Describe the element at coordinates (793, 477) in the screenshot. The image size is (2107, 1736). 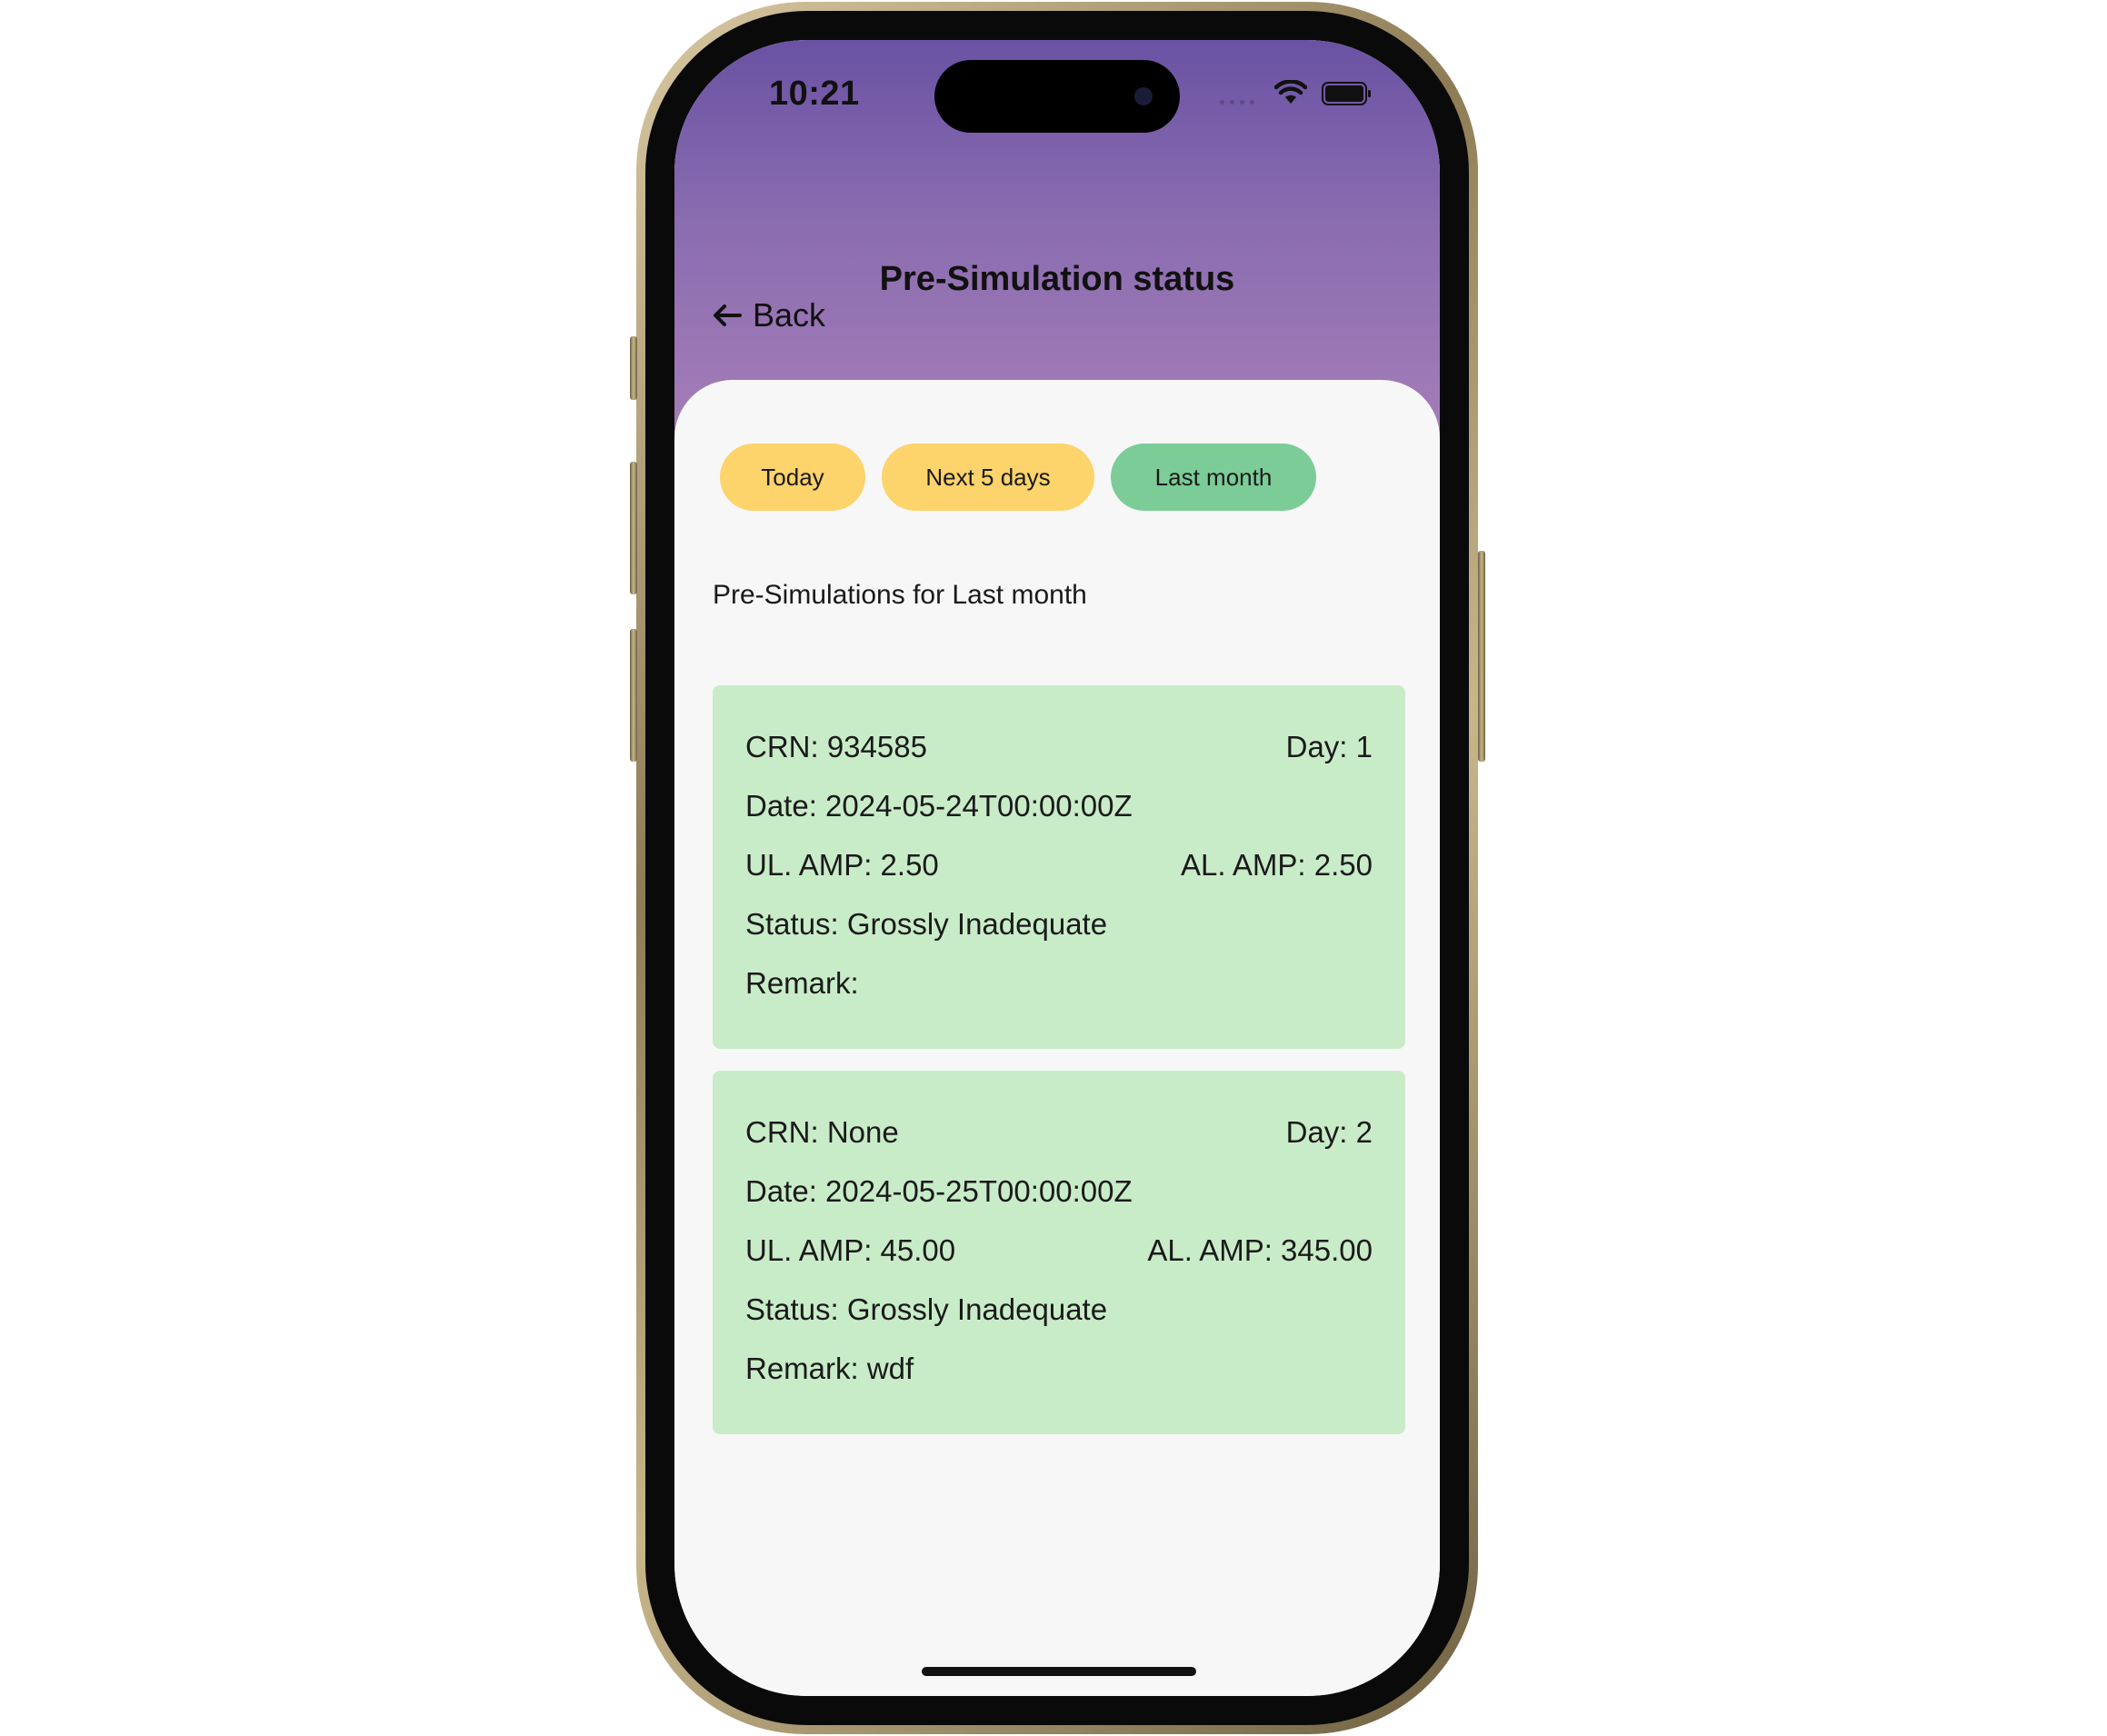
I see `filter-today-button: Today` at that location.